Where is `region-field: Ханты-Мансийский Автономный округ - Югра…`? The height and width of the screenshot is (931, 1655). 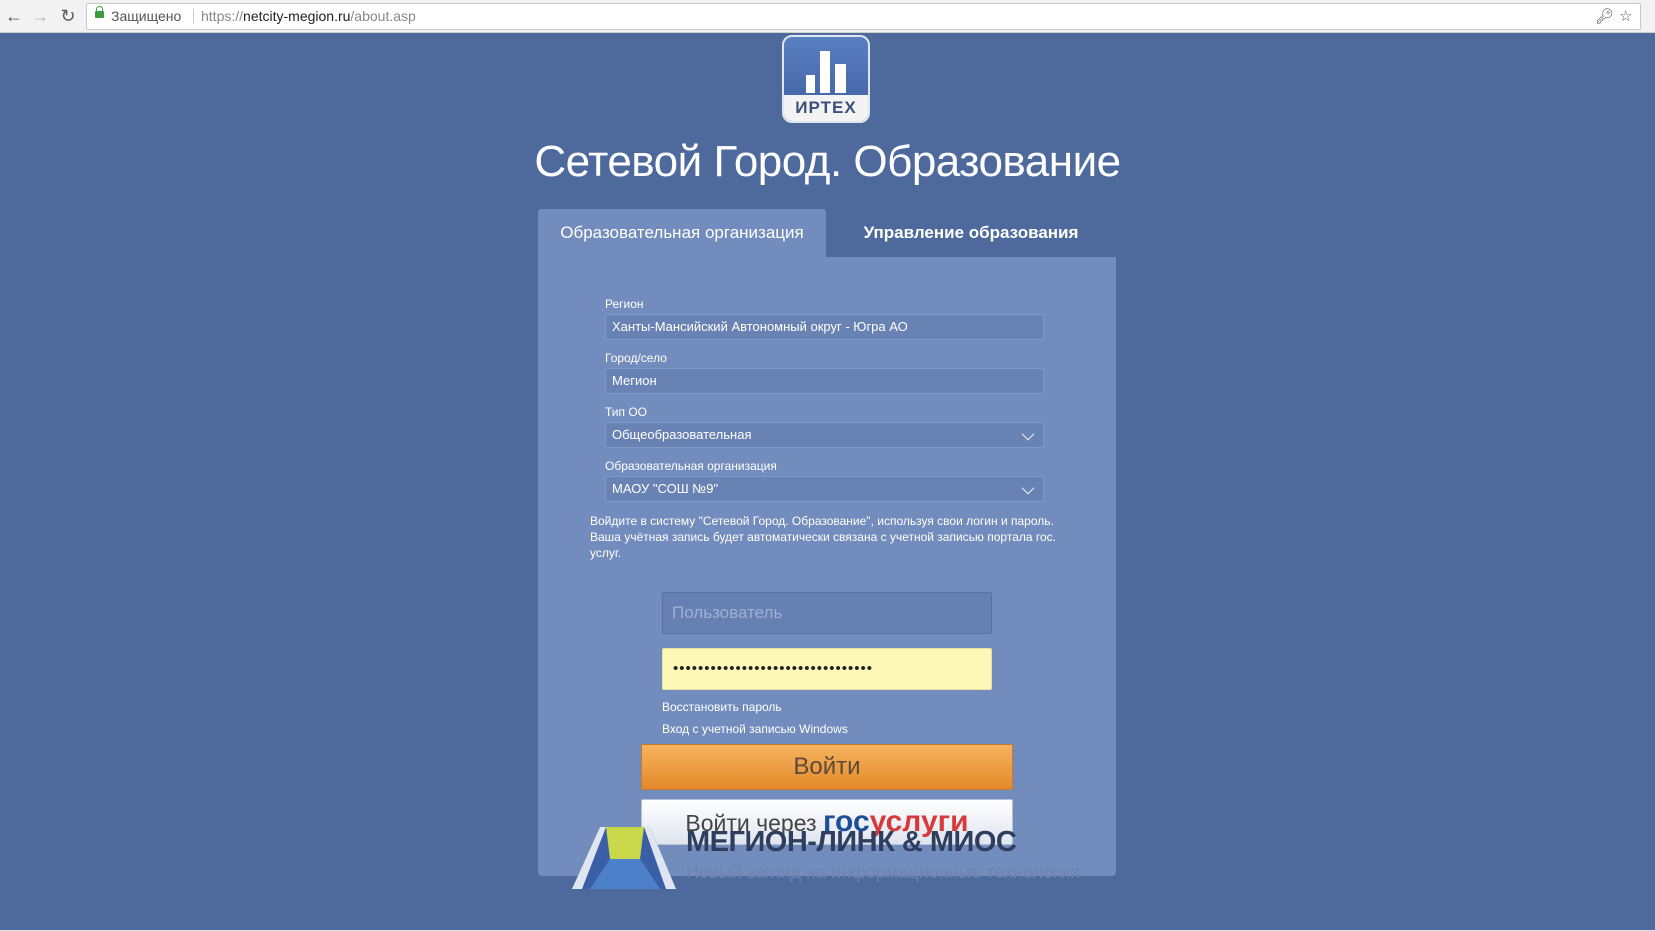 region-field: Ханты-Мансийский Автономный округ - Югра… is located at coordinates (824, 327).